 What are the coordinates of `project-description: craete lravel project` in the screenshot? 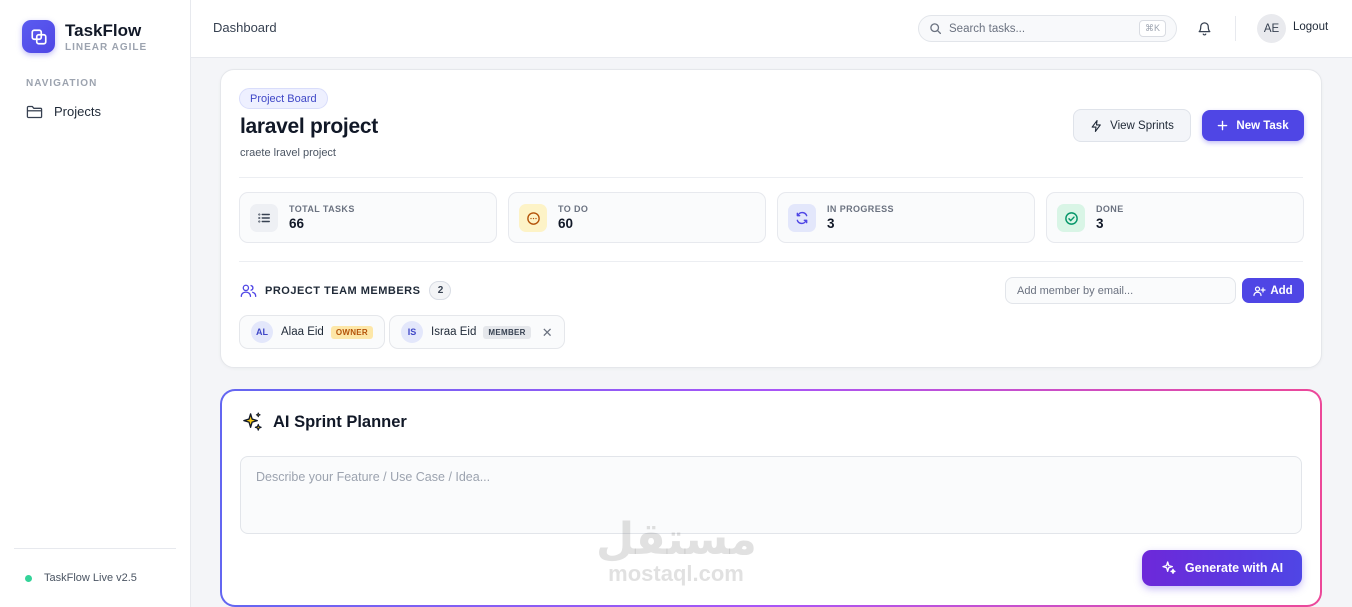 It's located at (288, 153).